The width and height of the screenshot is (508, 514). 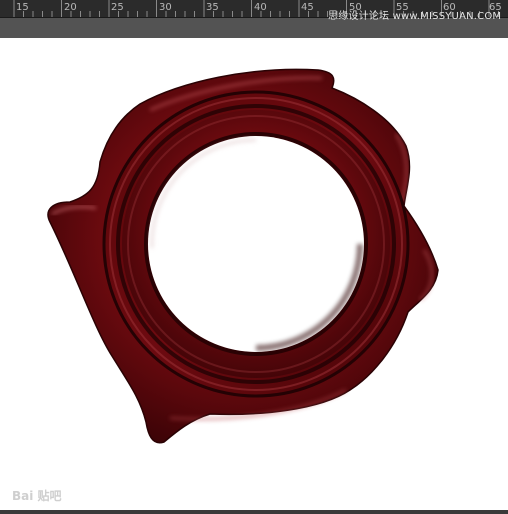 What do you see at coordinates (254, 512) in the screenshot?
I see `bottom-bar` at bounding box center [254, 512].